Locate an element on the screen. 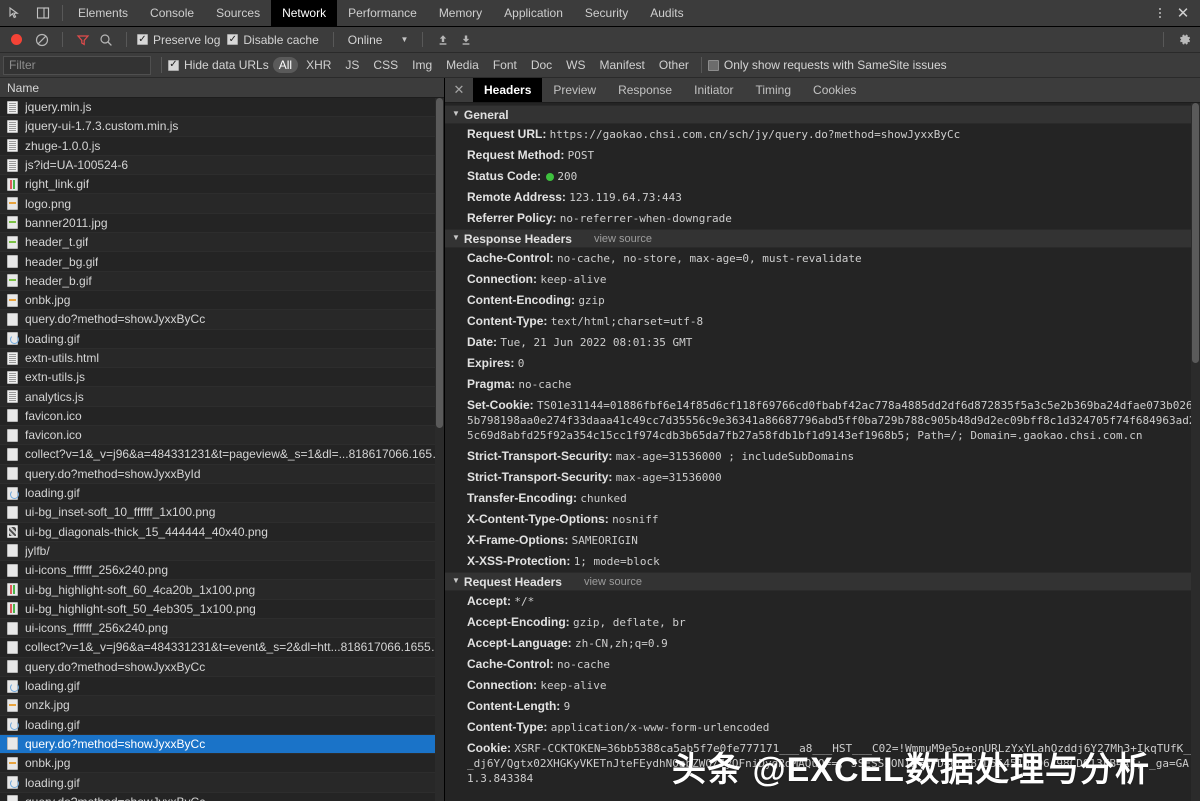  tab-performance: Performance is located at coordinates (382, 13).